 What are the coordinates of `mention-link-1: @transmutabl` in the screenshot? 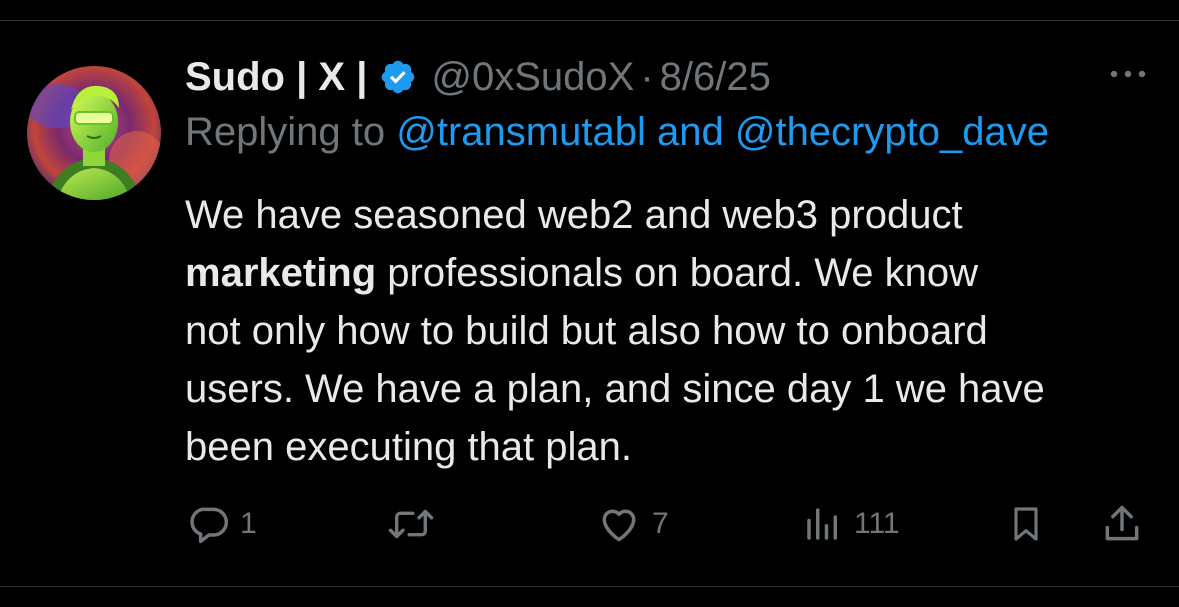 It's located at (521, 132).